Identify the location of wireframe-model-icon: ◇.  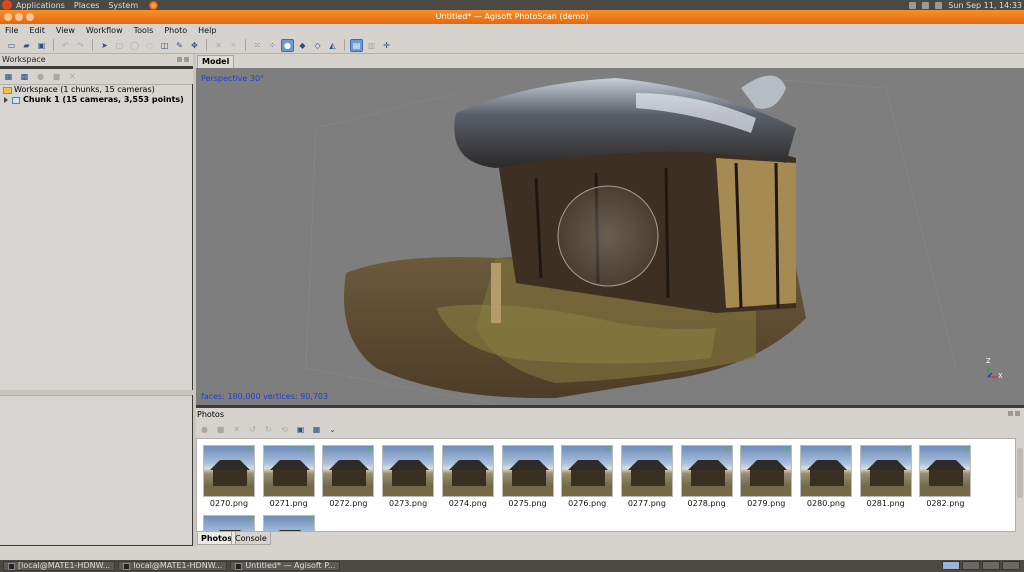
(317, 45).